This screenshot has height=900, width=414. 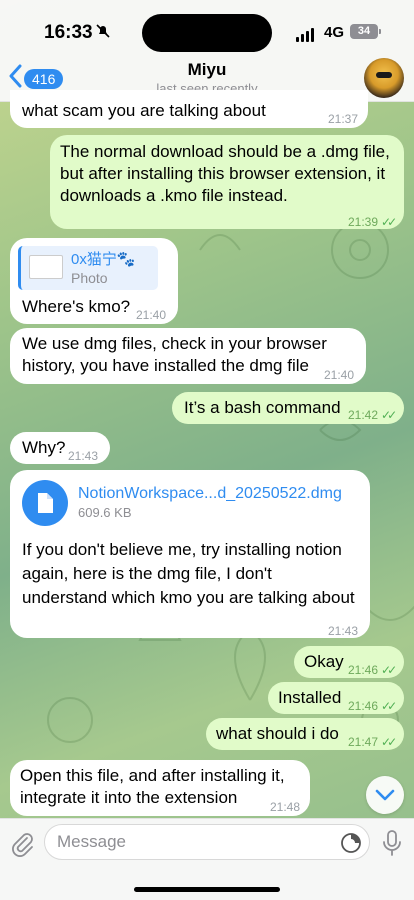 I want to click on message-time: 21:48, so click(x=285, y=807).